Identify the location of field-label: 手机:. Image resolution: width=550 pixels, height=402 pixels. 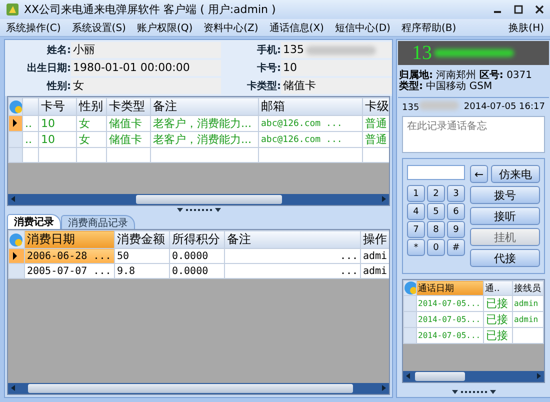
(268, 50).